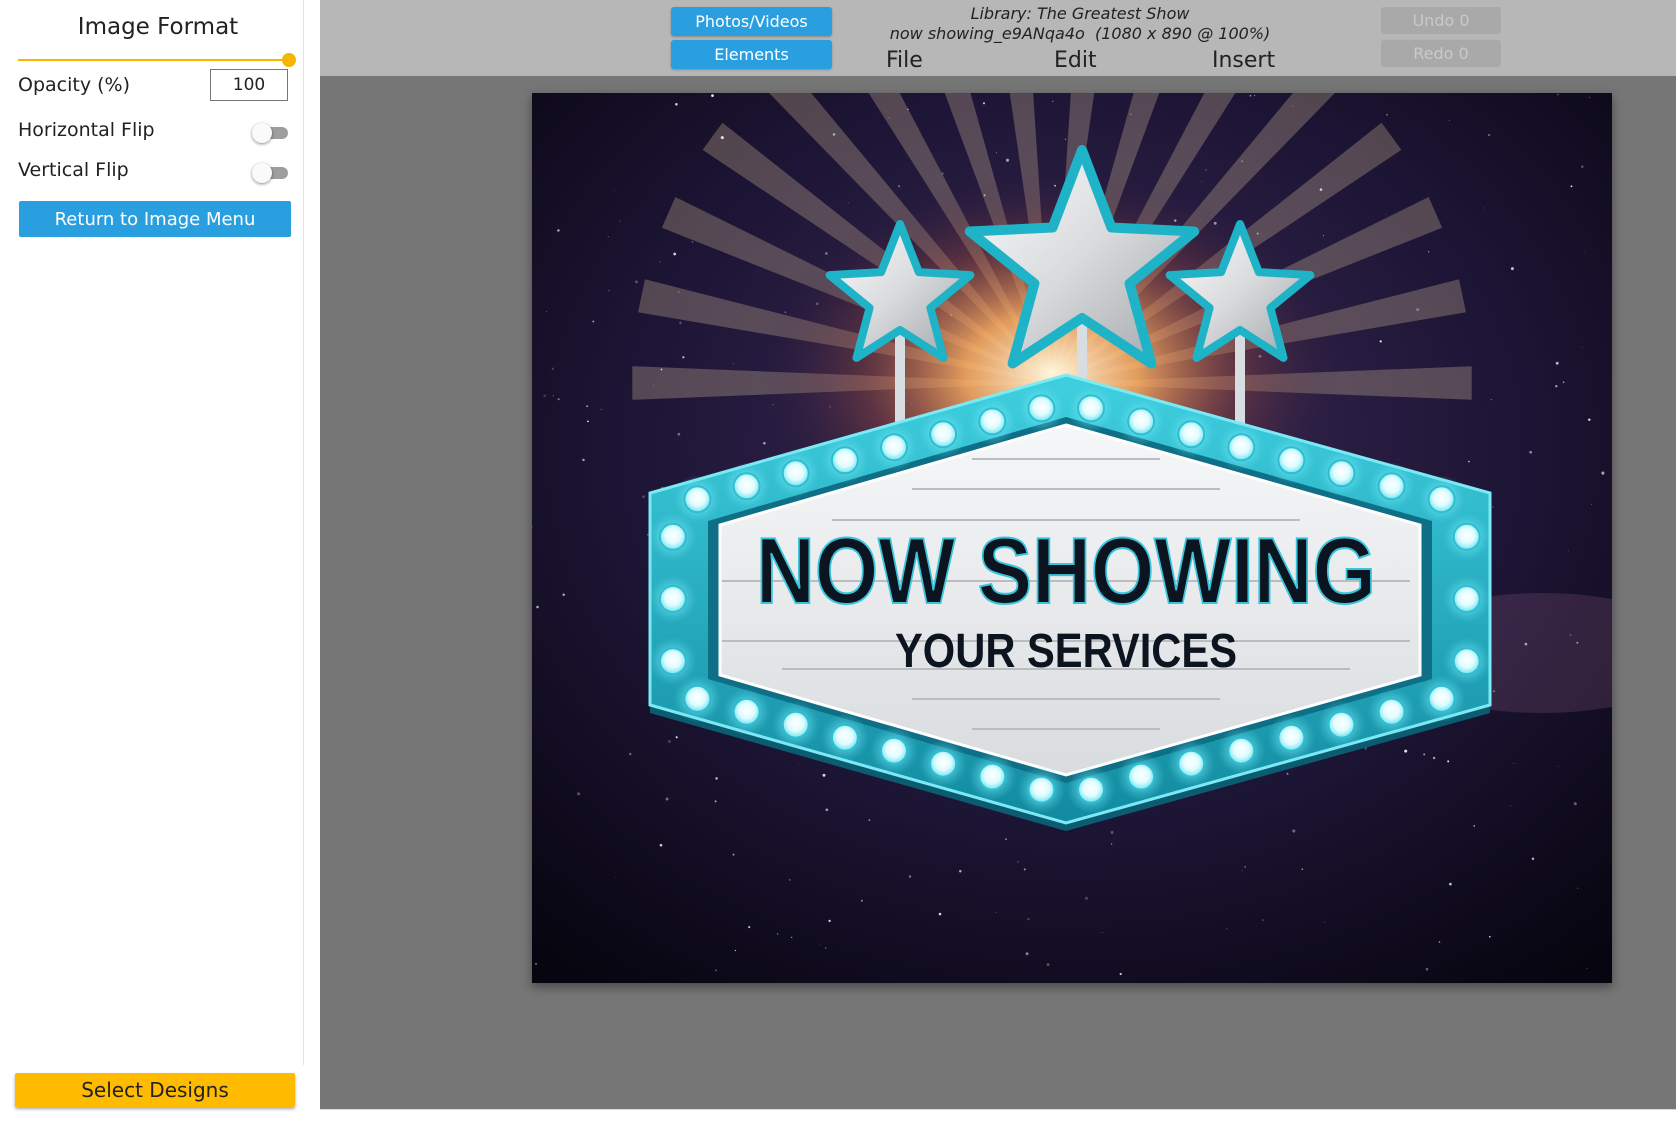 The width and height of the screenshot is (1676, 1122). I want to click on menu-edit: Edit, so click(1075, 60).